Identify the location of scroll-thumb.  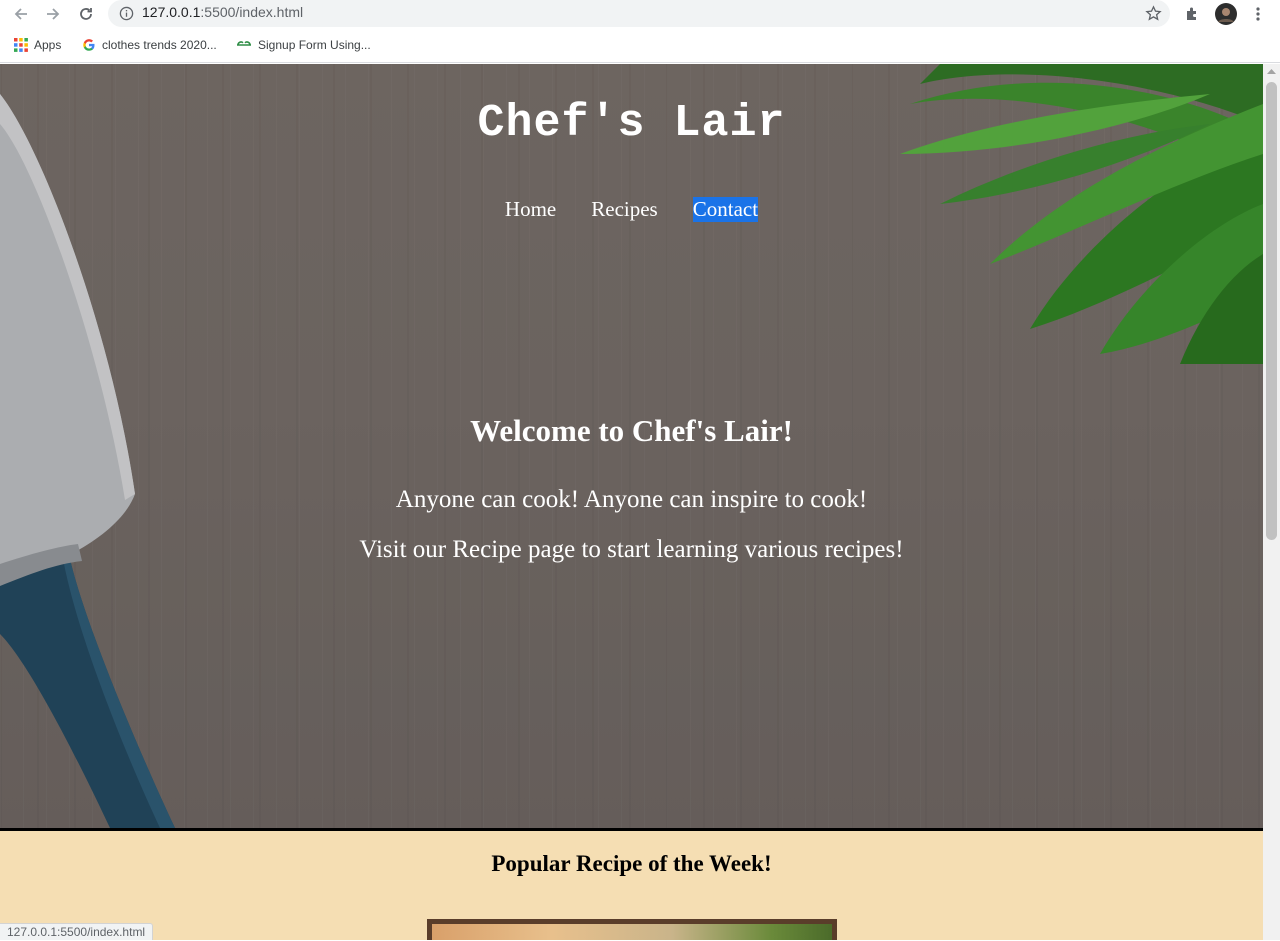
(1271, 311).